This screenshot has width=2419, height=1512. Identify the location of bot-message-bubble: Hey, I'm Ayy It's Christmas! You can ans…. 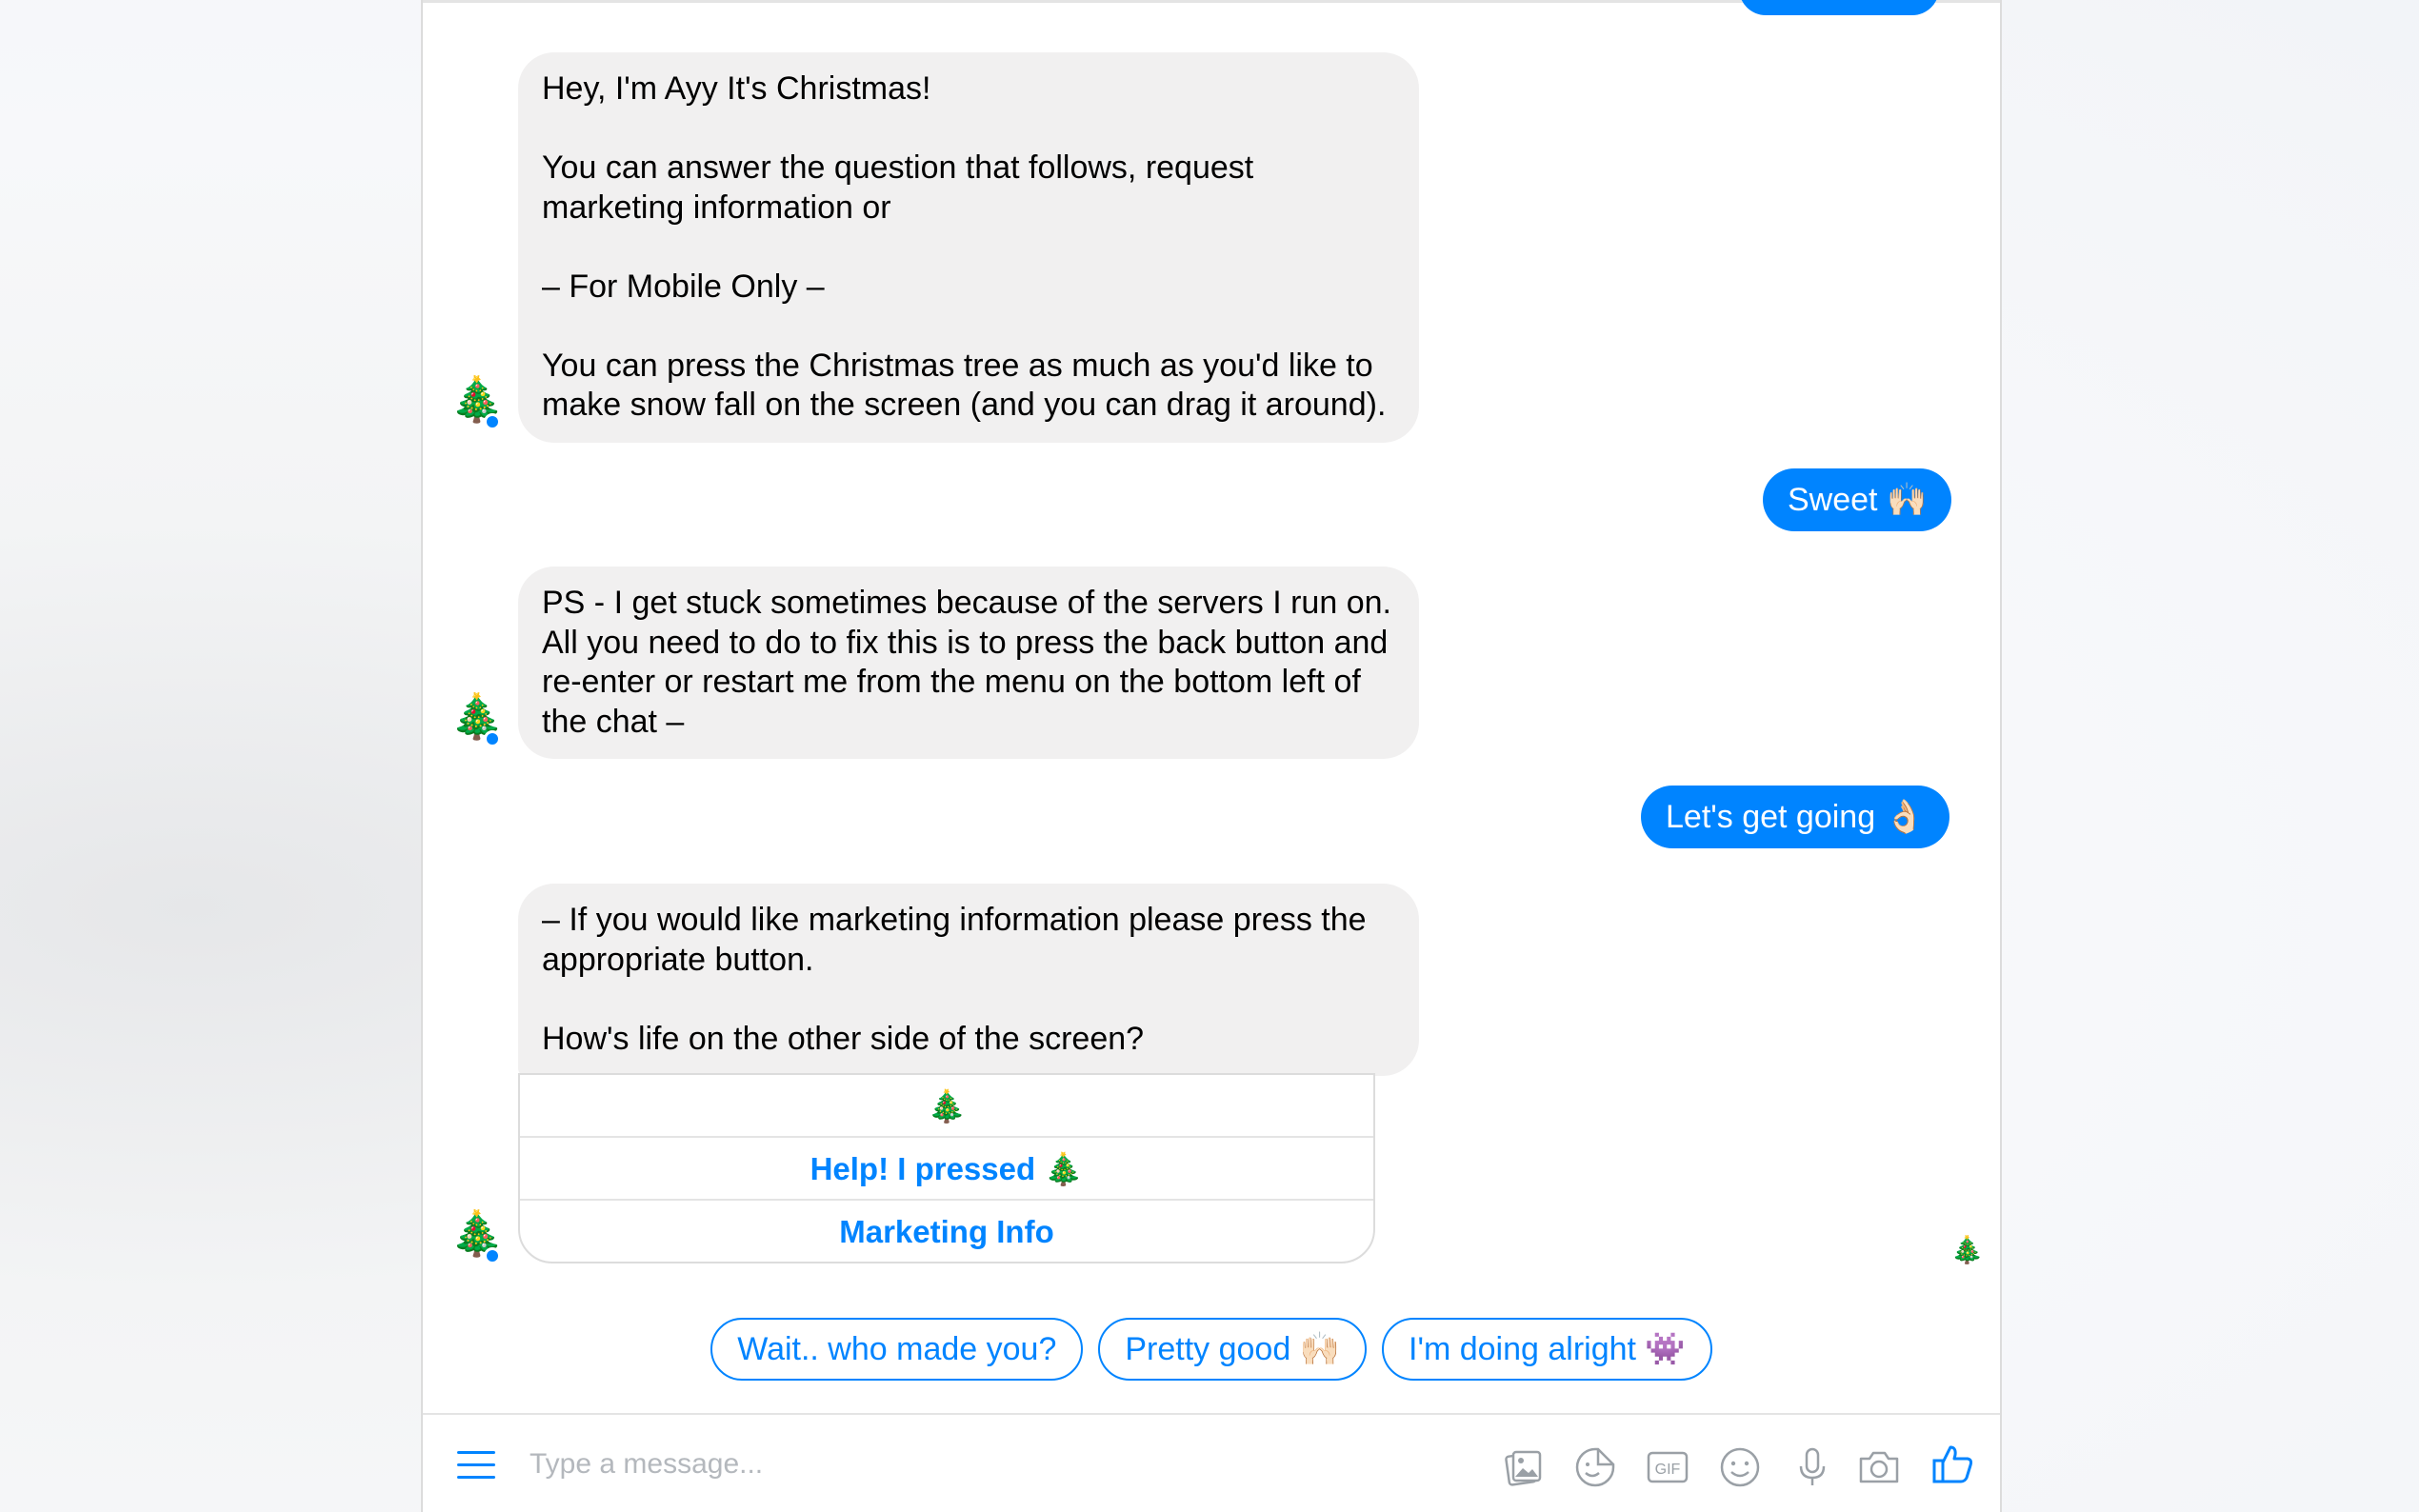
(968, 247).